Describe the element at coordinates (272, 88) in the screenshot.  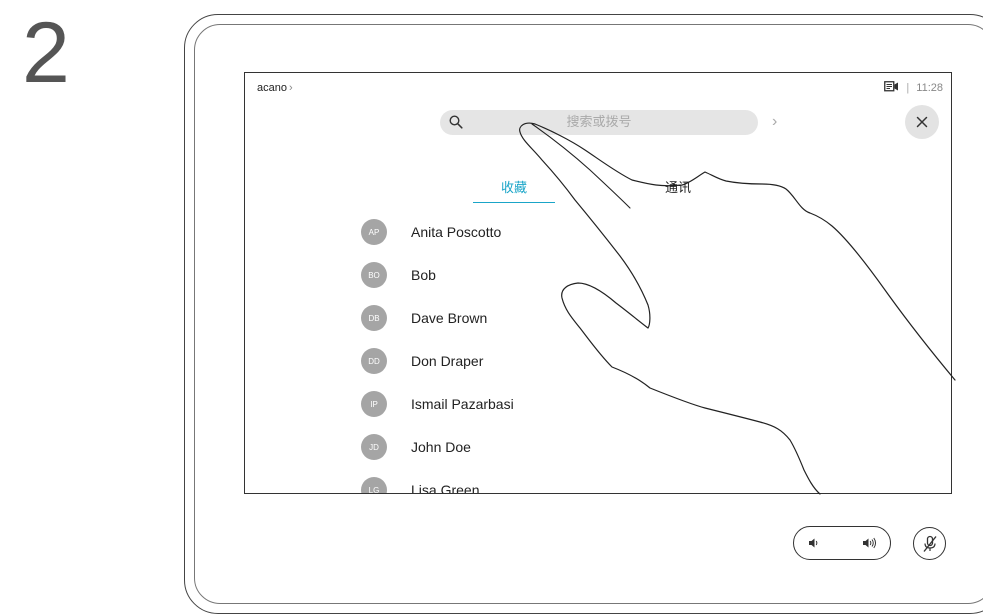
I see `breadcrumb-label: acano` at that location.